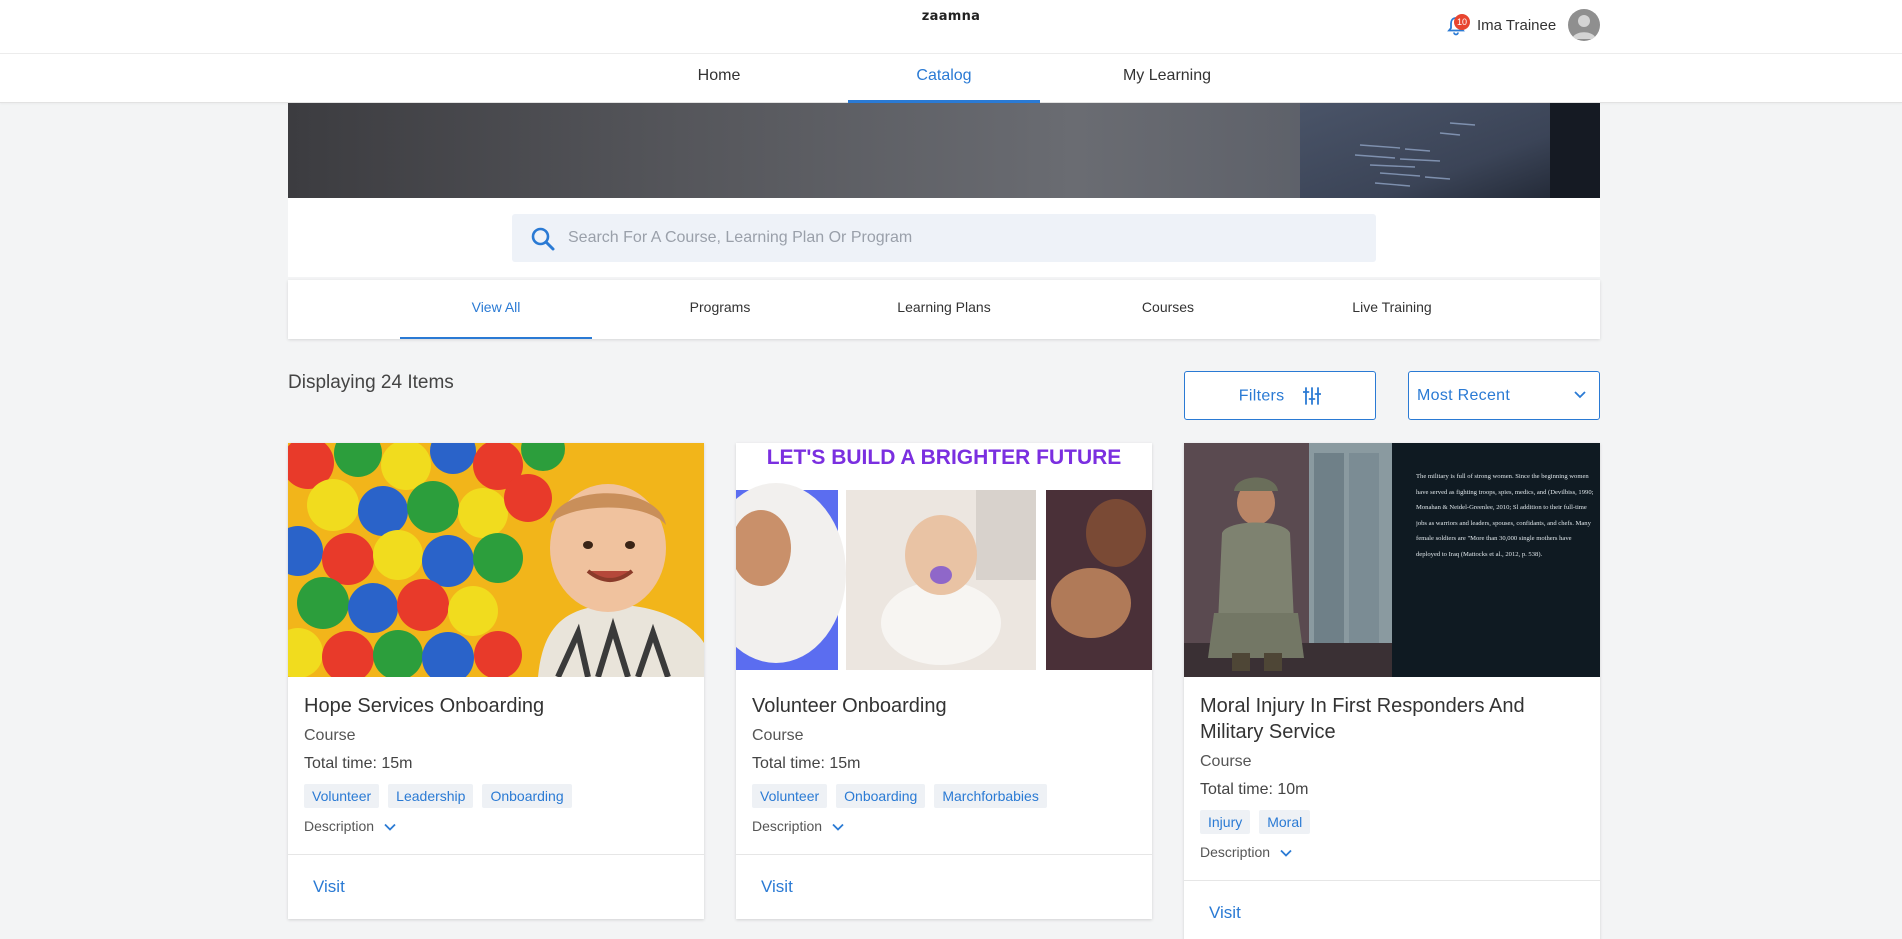 The height and width of the screenshot is (939, 1902). What do you see at coordinates (990, 796) in the screenshot?
I see `tag: Marchforbabies` at bounding box center [990, 796].